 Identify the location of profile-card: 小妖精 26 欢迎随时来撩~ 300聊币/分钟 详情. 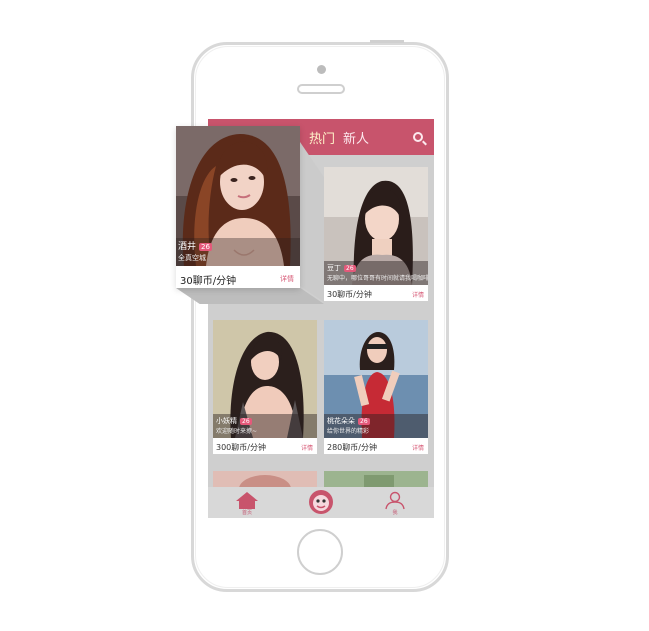
(265, 387).